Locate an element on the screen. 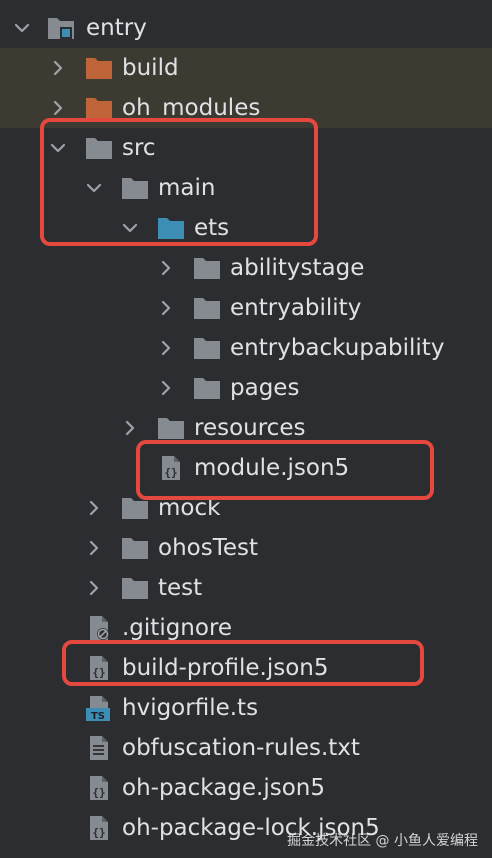 The image size is (492, 858). tree-item-label: main is located at coordinates (187, 188).